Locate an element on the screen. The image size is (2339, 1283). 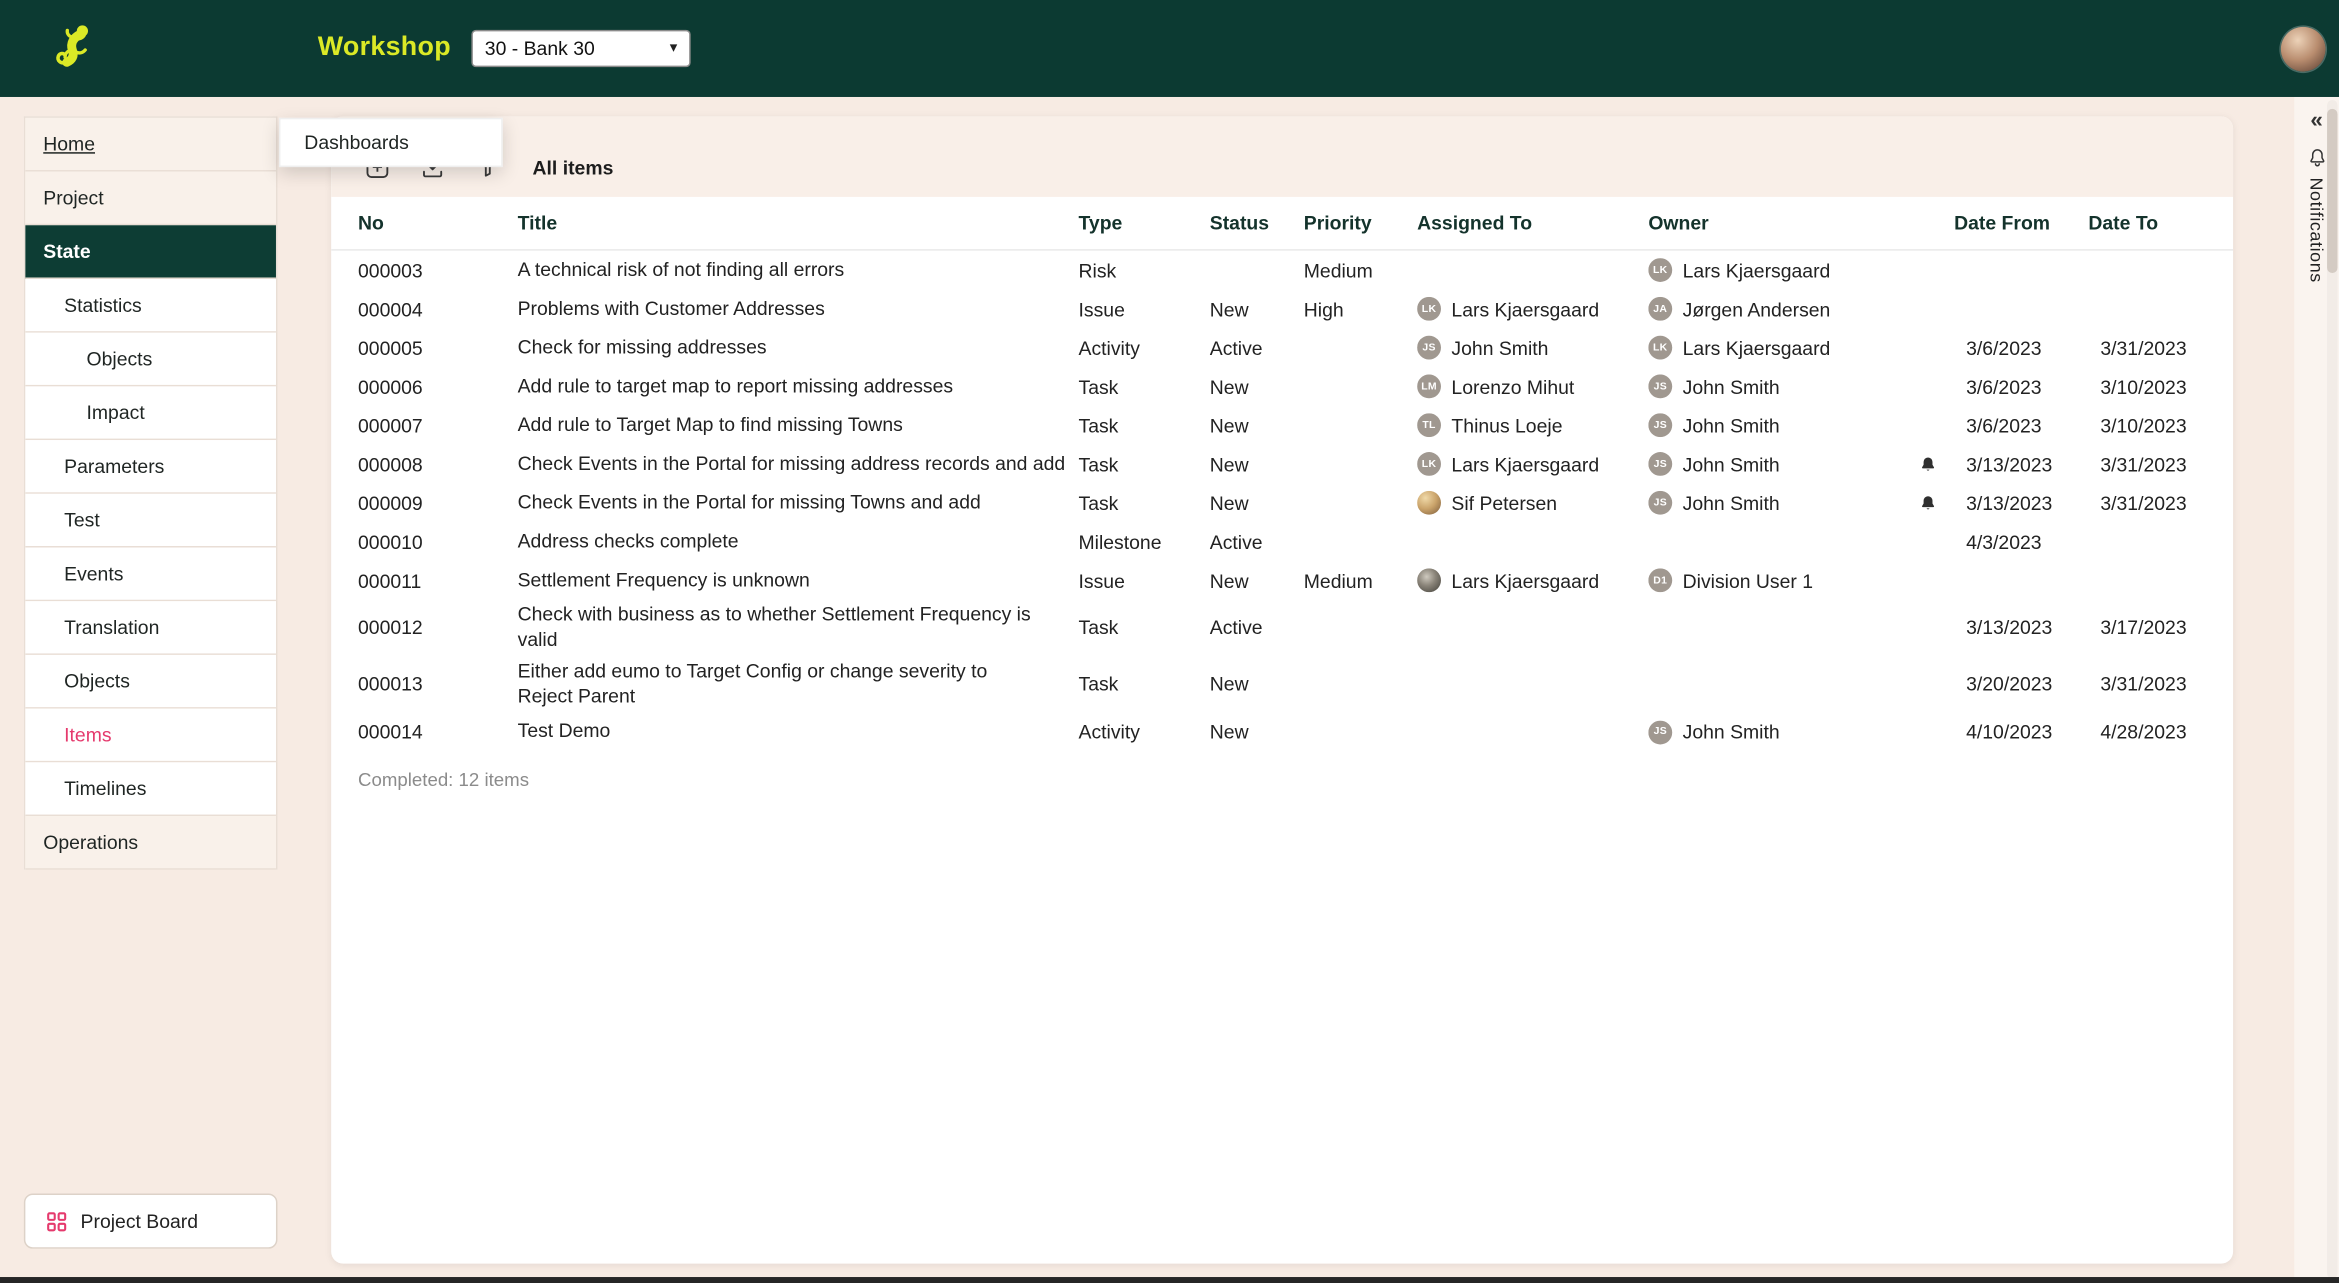
dashboards-flyout: Dashboards is located at coordinates (390, 142).